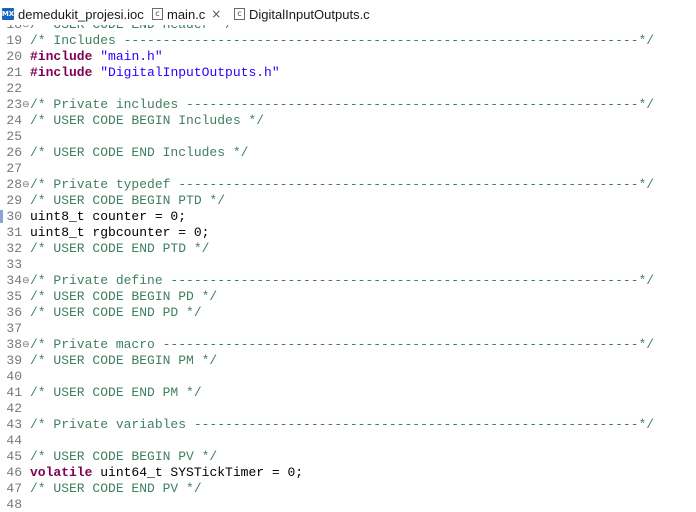 The width and height of the screenshot is (696, 512). Describe the element at coordinates (348, 377) in the screenshot. I see `code-line: 40` at that location.